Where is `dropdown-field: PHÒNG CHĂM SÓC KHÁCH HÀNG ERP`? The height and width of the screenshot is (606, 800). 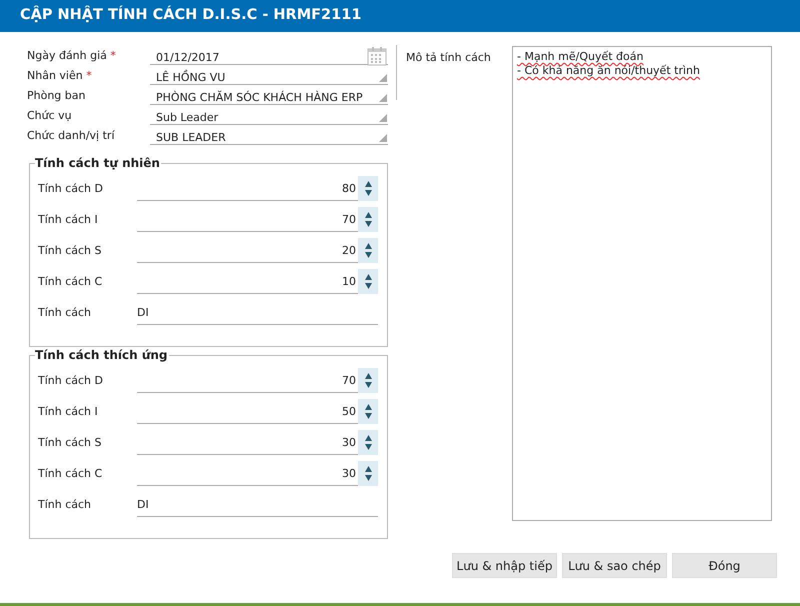 dropdown-field: PHÒNG CHĂM SÓC KHÁCH HÀNG ERP is located at coordinates (269, 95).